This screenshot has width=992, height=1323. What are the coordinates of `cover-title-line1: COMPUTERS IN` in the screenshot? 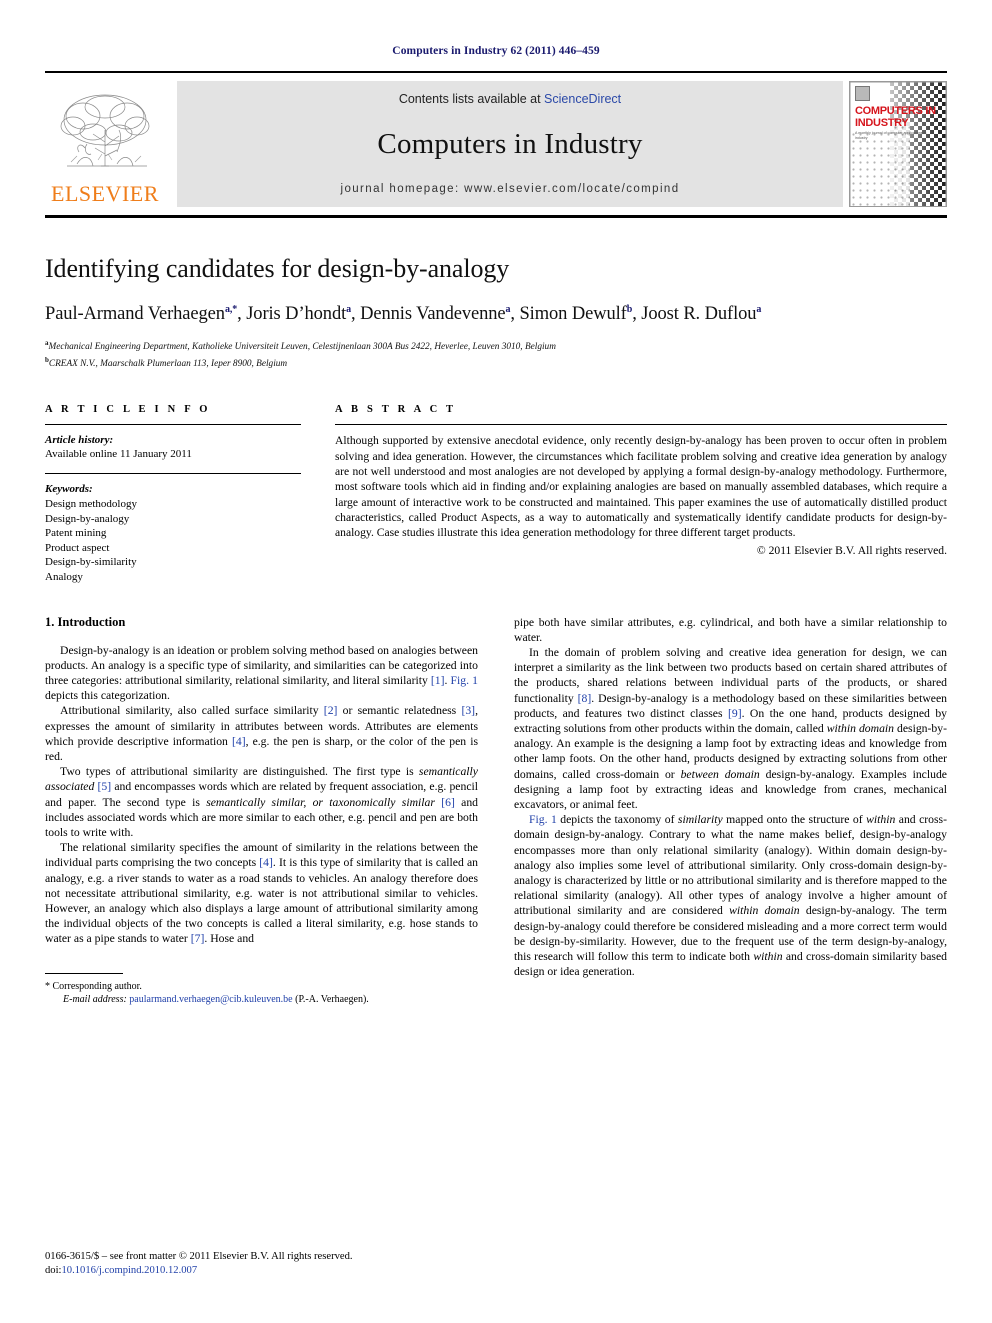 It's located at (895, 111).